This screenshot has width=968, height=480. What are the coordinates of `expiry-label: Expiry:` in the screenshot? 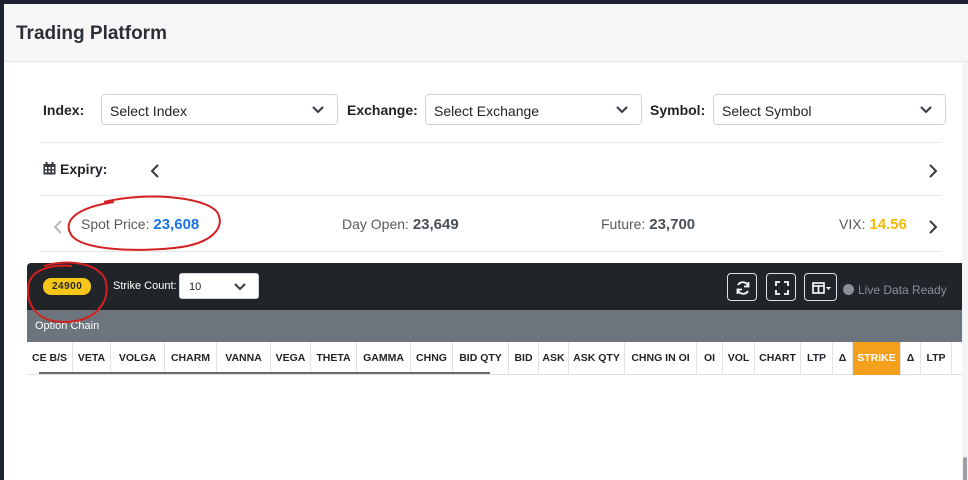 It's located at (84, 169).